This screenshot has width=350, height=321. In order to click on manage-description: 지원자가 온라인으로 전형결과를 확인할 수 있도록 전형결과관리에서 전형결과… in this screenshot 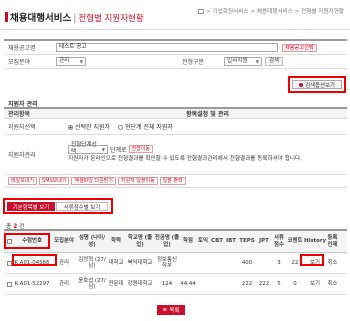, I will do `click(185, 158)`.